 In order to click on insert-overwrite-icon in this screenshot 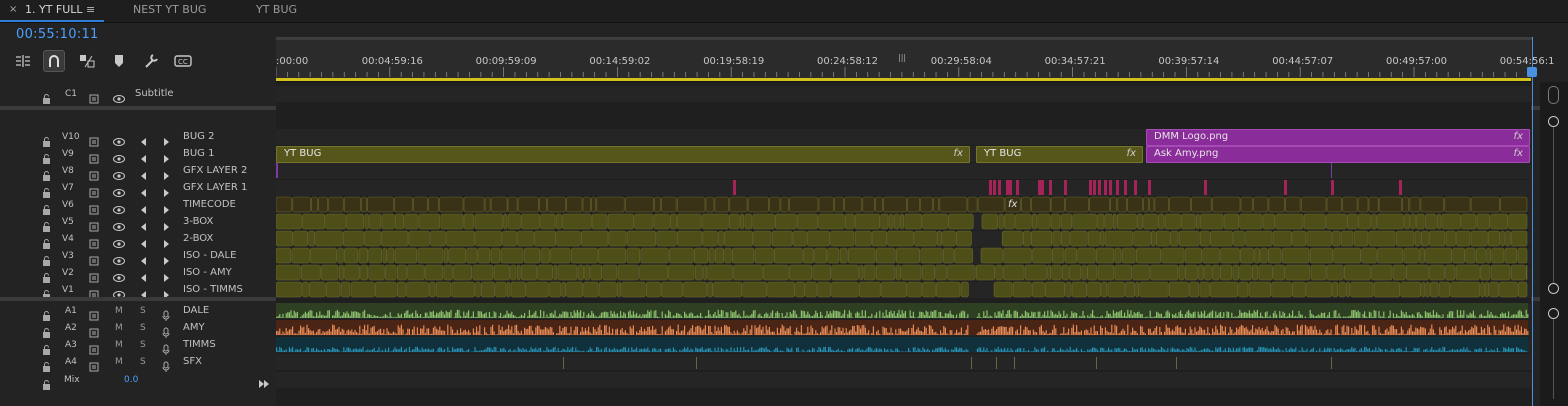, I will do `click(23, 61)`.